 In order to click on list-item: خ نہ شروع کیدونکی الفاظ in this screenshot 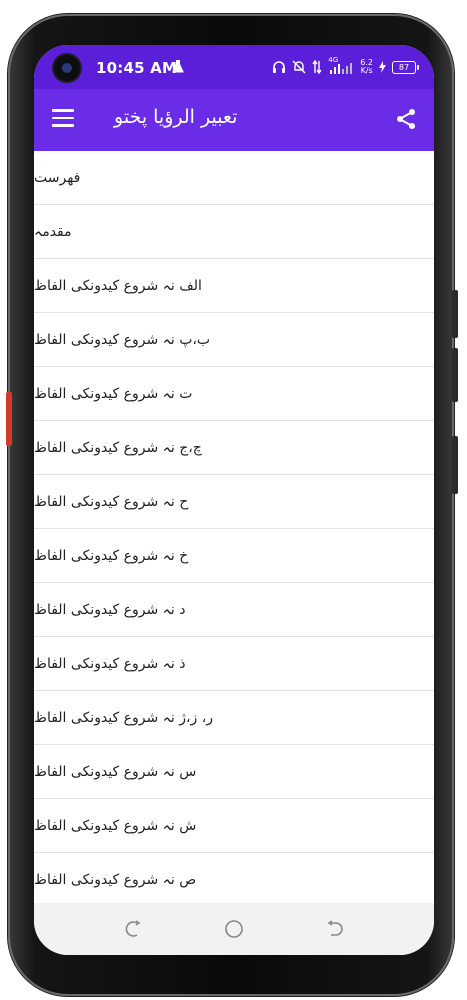, I will do `click(234, 556)`.